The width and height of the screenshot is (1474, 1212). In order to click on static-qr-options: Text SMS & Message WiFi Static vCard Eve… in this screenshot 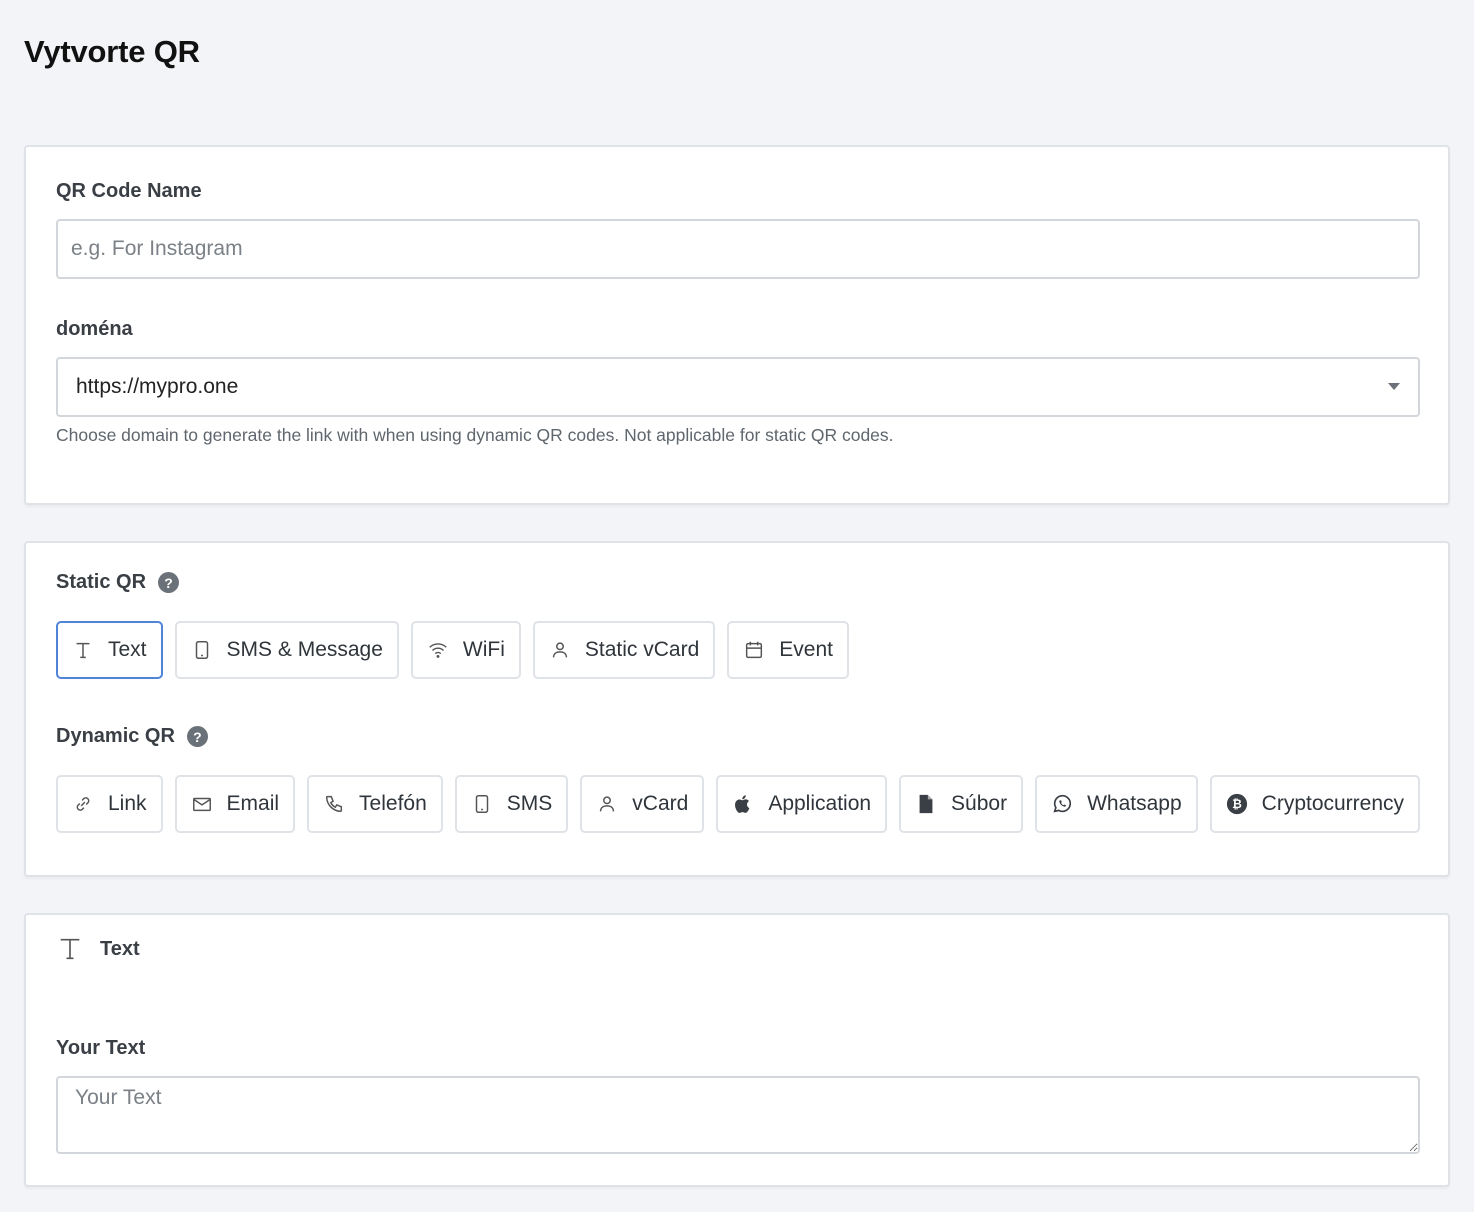, I will do `click(452, 650)`.